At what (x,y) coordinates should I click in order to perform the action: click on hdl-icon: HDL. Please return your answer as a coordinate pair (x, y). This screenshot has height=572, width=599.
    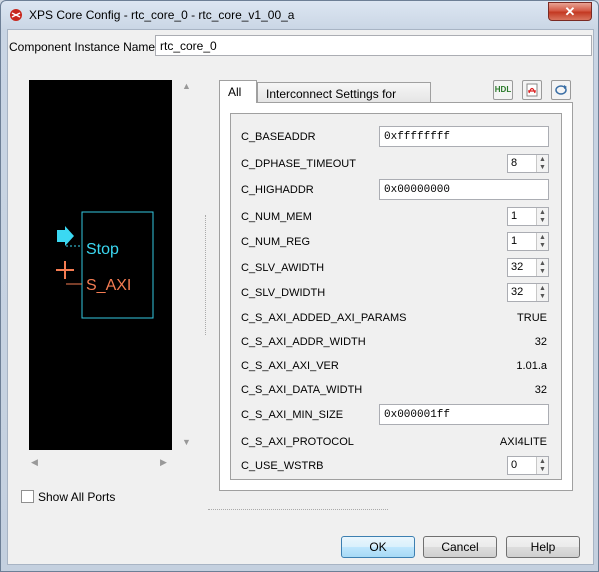
    Looking at the image, I should click on (503, 89).